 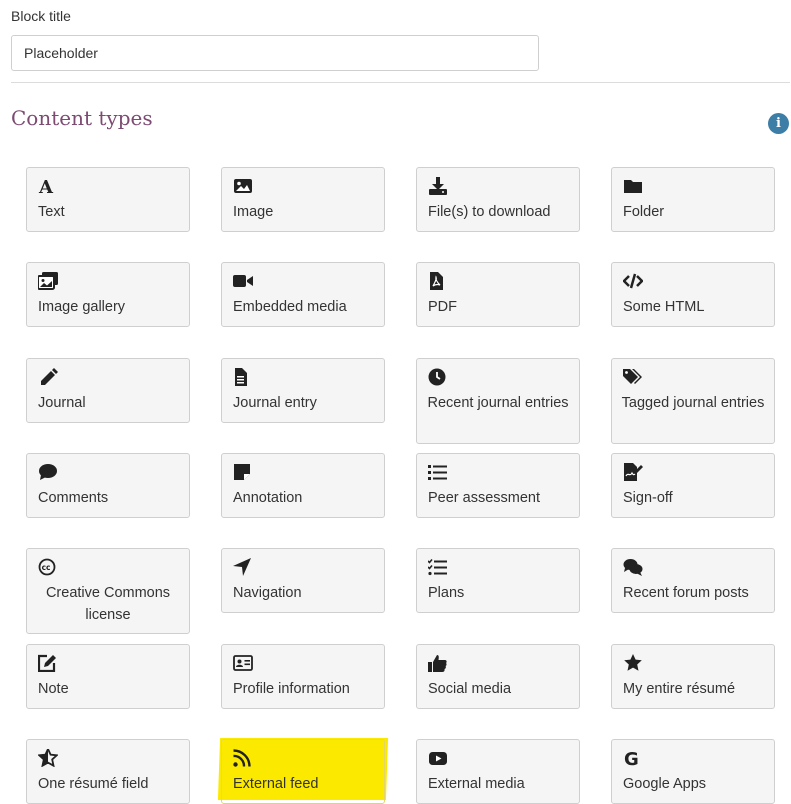 I want to click on content-type-some-html: Some HTML, so click(x=693, y=294).